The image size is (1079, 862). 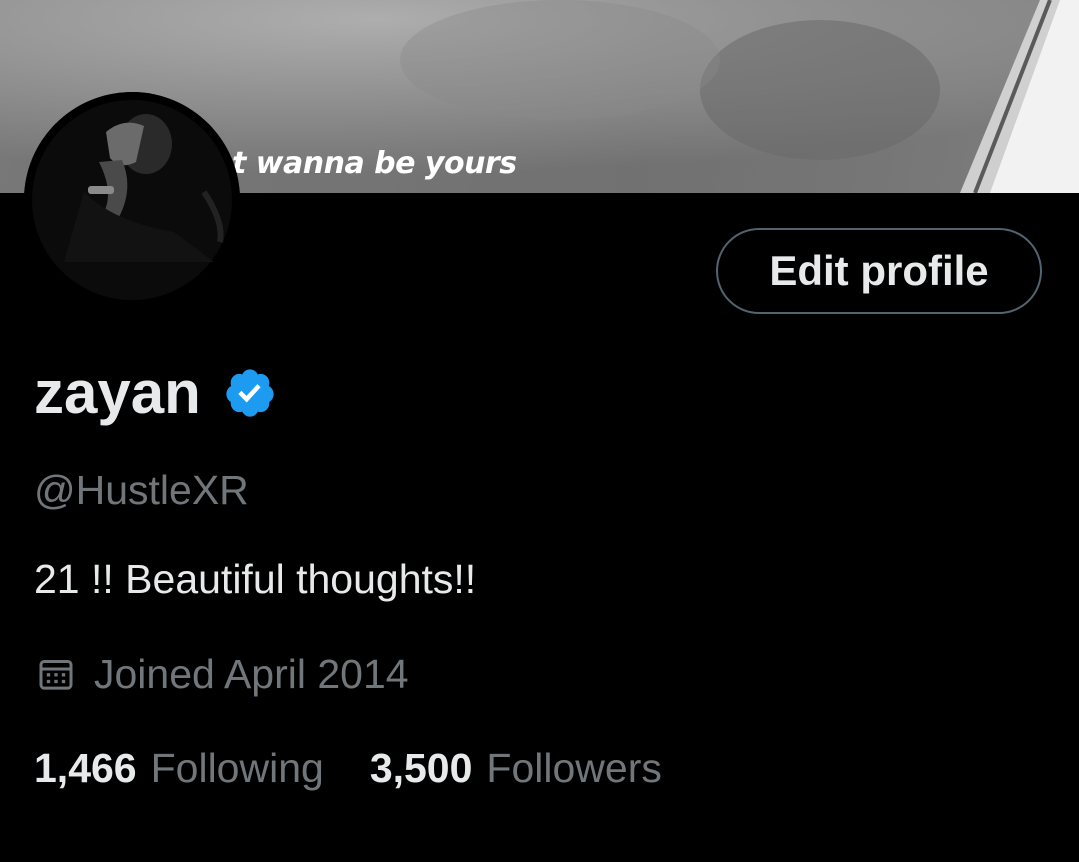 I want to click on following-link: 1,466 Following, so click(x=179, y=768).